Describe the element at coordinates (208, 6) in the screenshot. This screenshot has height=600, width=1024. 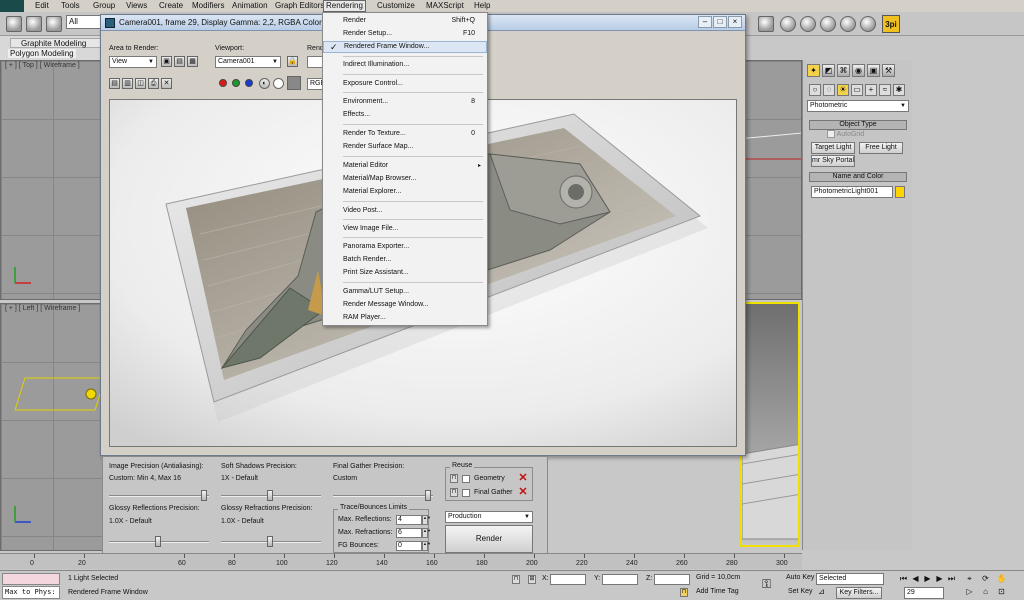
I see `menu-modifiers: Modifiers` at that location.